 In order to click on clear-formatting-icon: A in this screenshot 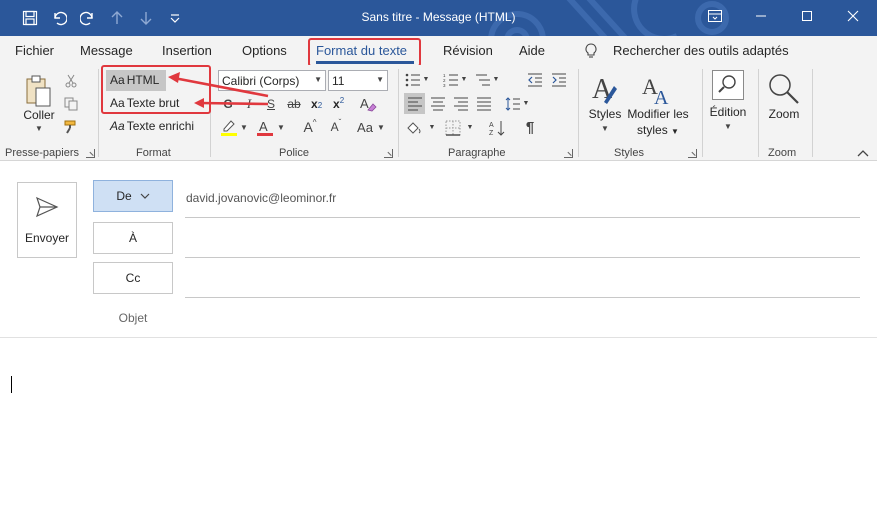, I will do `click(368, 104)`.